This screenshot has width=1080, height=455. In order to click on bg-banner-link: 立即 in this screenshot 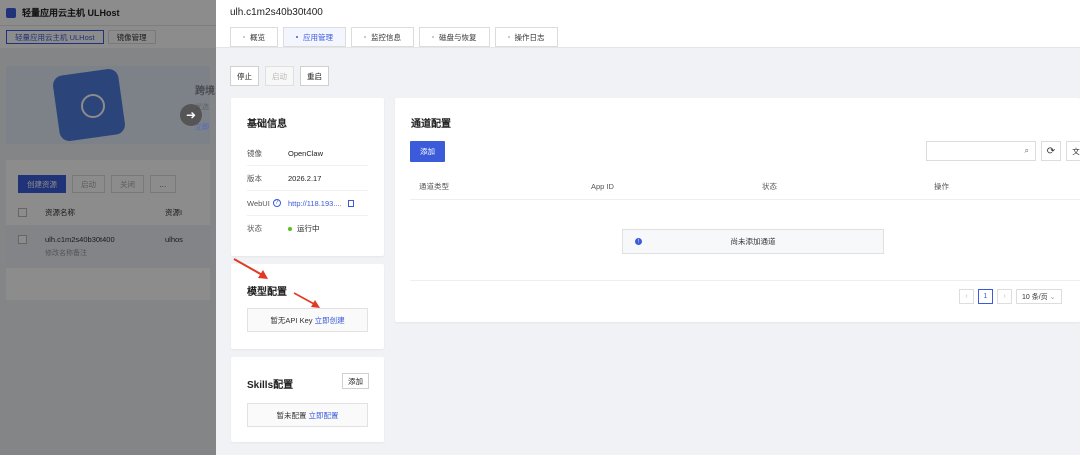, I will do `click(202, 127)`.